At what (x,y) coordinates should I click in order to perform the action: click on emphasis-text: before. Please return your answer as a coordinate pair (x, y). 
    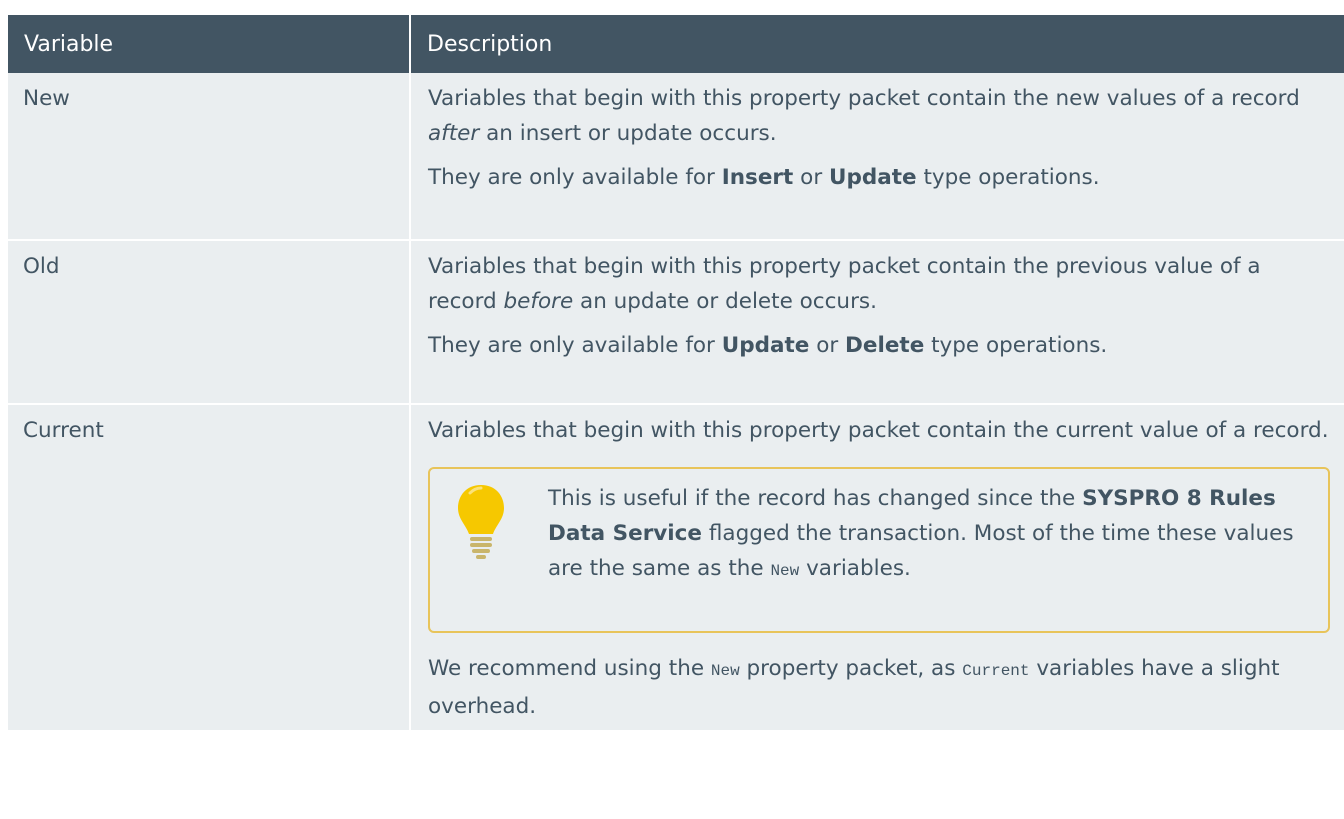
    Looking at the image, I should click on (538, 301).